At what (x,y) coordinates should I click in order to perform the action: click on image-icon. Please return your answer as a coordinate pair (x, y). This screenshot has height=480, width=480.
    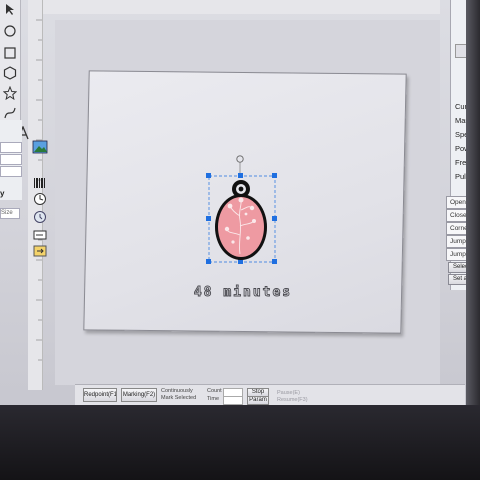
    Looking at the image, I should click on (40, 147).